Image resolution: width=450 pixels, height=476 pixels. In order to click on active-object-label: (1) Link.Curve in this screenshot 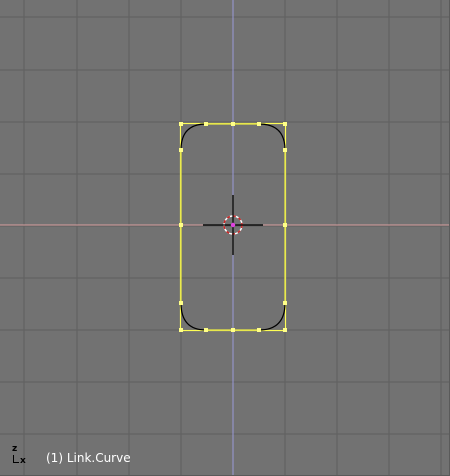, I will do `click(88, 458)`.